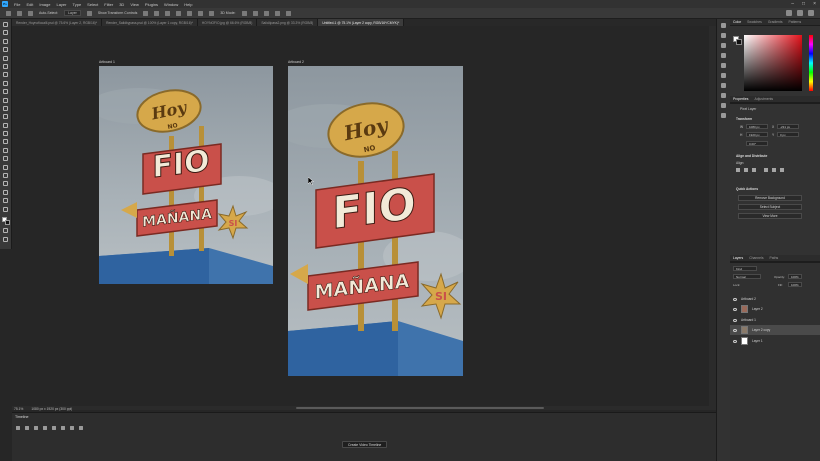 This screenshot has width=820, height=461. I want to click on eraser-tool-icon, so click(5, 125).